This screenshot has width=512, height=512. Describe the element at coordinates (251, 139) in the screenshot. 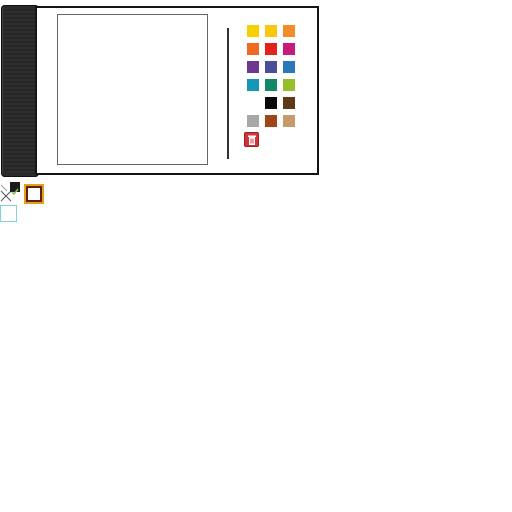

I see `trash-icon` at that location.